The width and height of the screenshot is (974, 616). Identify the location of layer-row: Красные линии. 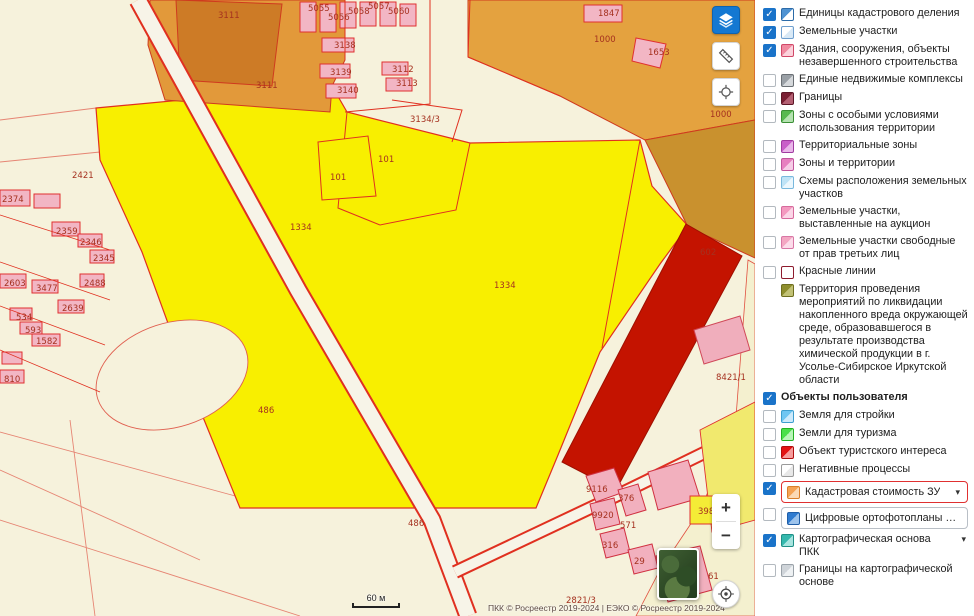
(864, 272).